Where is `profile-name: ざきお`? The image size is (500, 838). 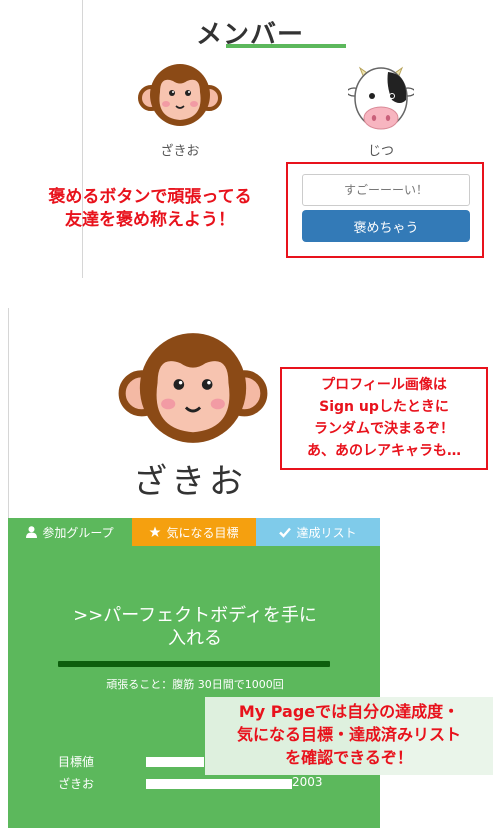 profile-name: ざきお is located at coordinates (190, 482).